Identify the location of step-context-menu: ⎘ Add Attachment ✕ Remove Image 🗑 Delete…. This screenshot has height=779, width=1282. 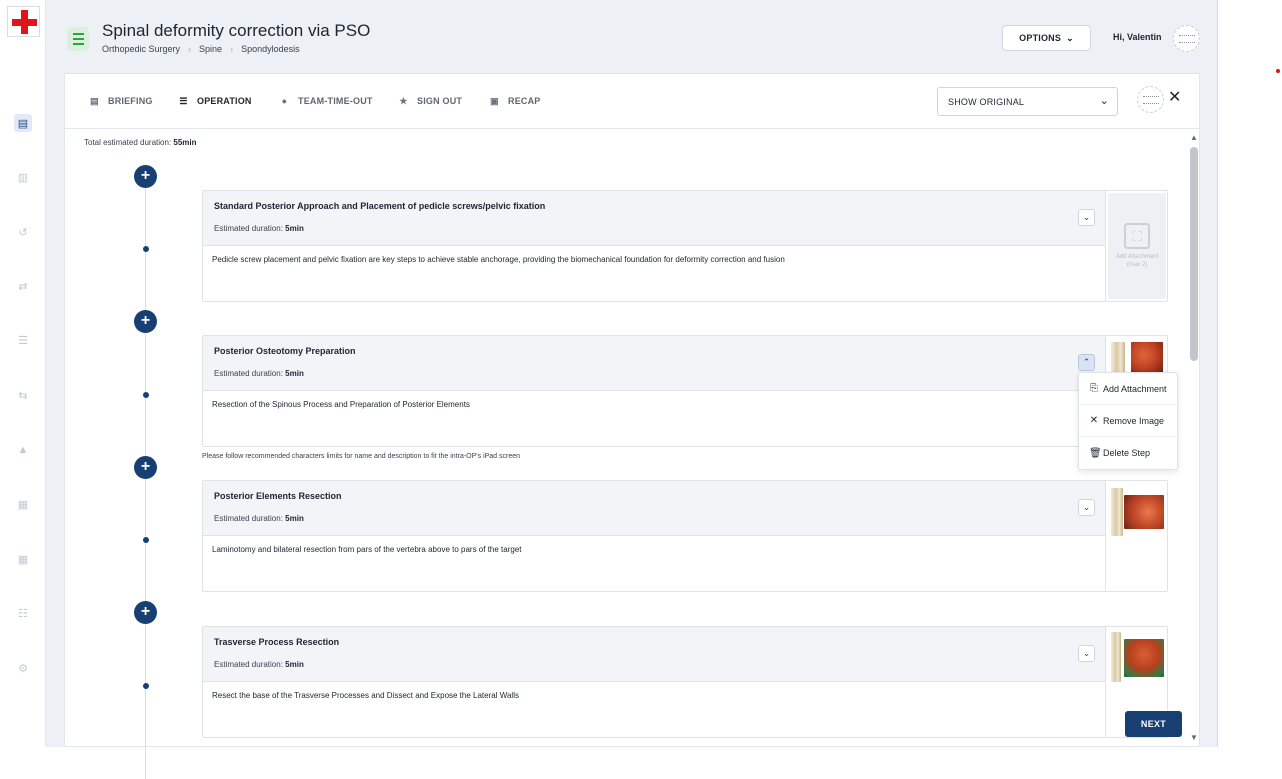
(1128, 421).